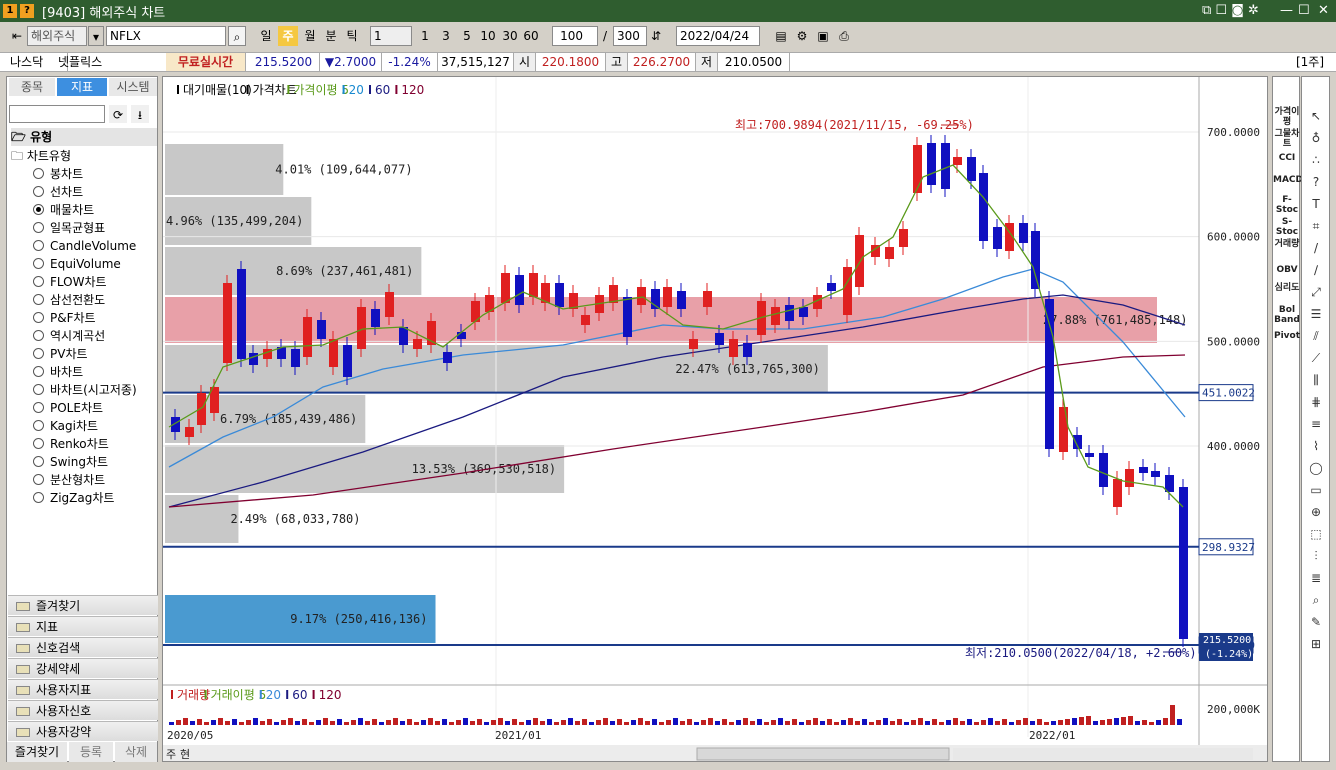  Describe the element at coordinates (391, 36) in the screenshot. I see `unit-select: 1` at that location.